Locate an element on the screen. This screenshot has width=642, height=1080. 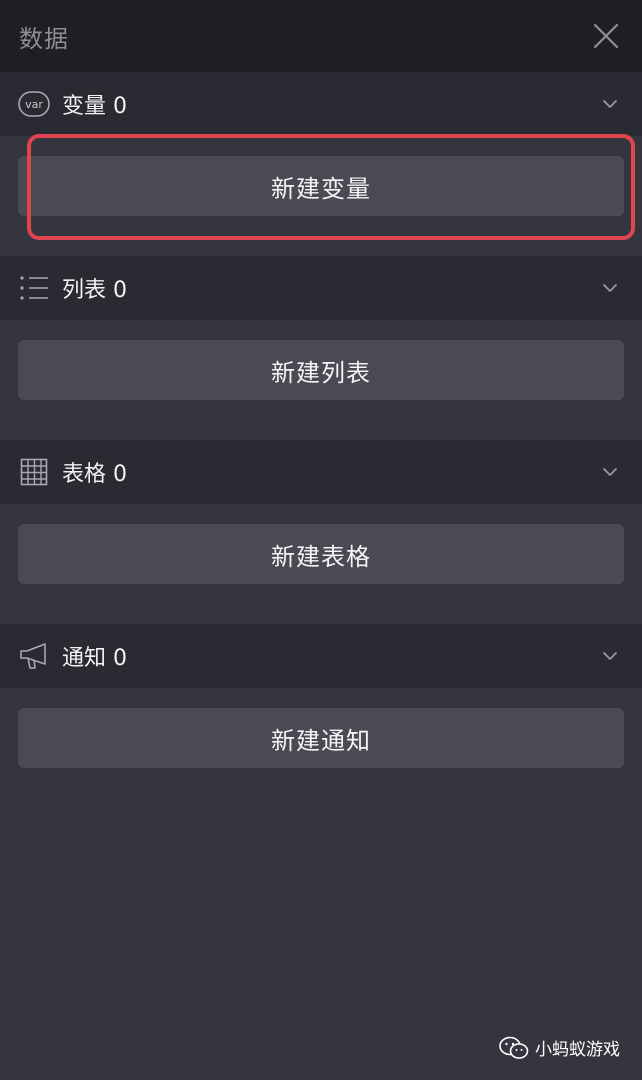
svg-text: var is located at coordinates (34, 104).